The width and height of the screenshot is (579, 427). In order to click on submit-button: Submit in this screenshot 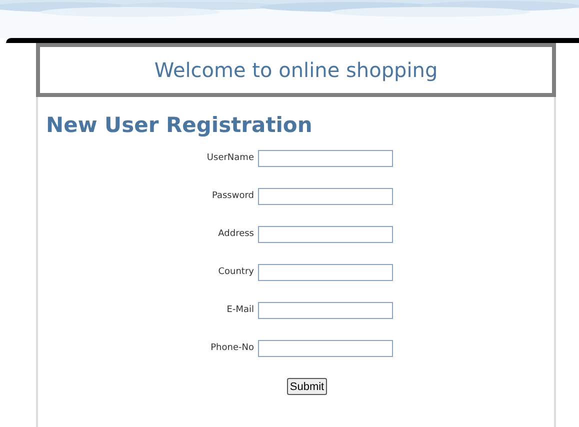, I will do `click(307, 386)`.